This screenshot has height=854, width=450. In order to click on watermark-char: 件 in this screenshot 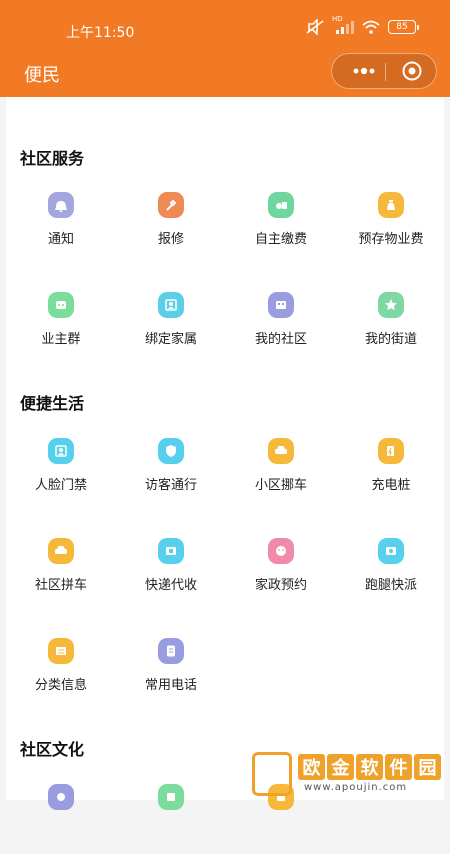, I will do `click(398, 767)`.